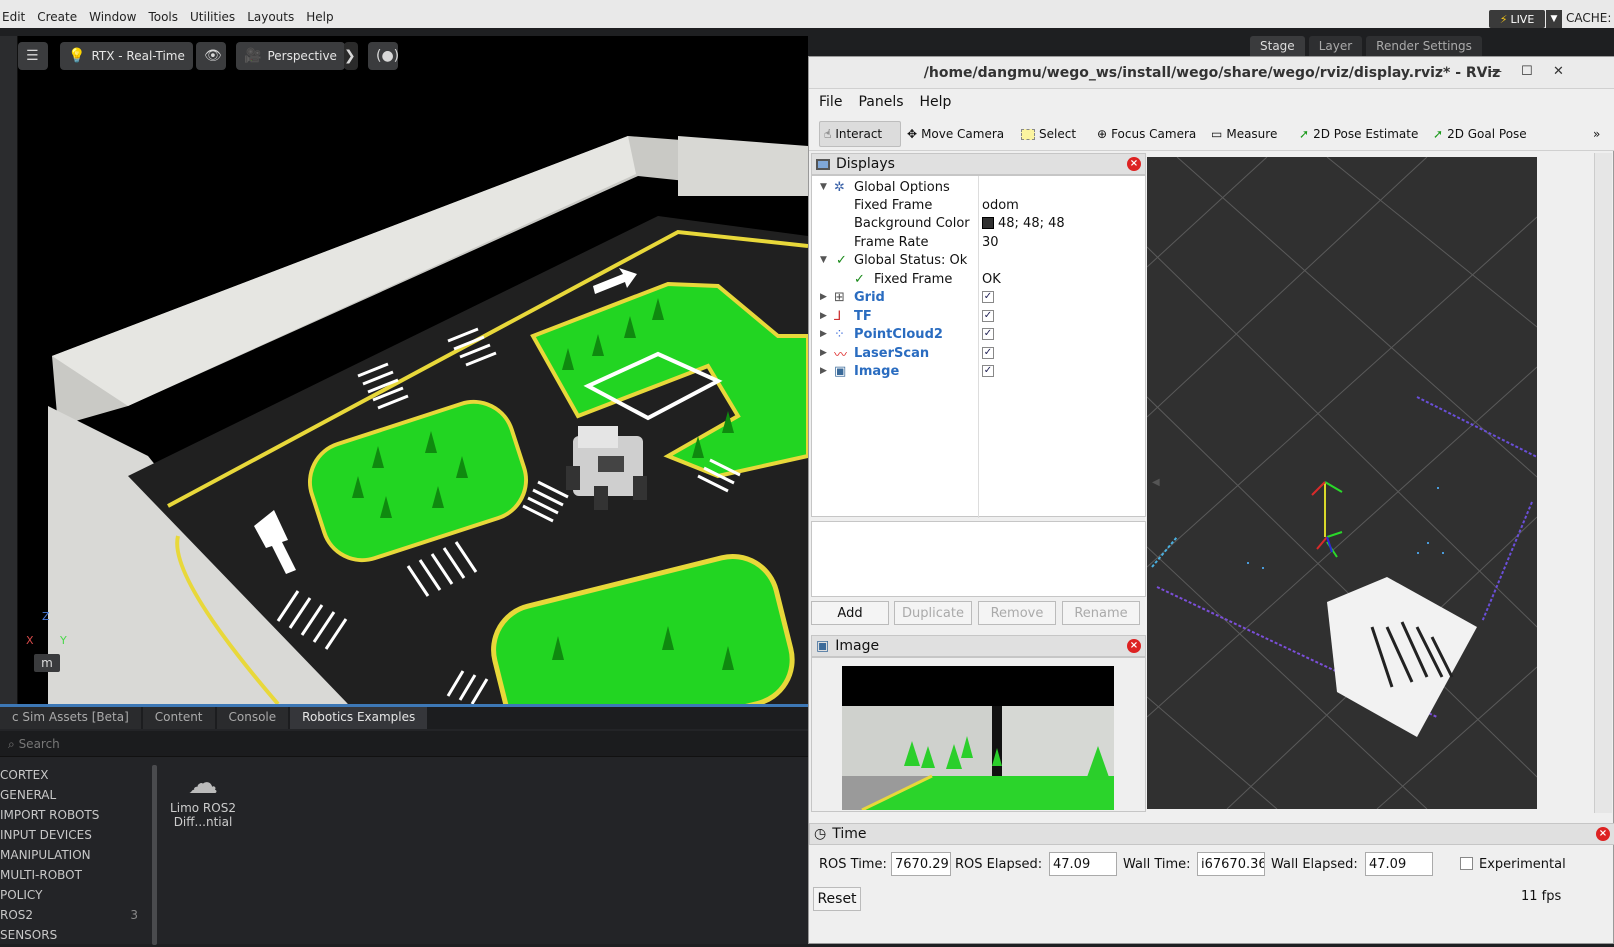 The image size is (1614, 947). I want to click on tree-row-global-status: ▼ ✓ Global Status: Ok, so click(979, 260).